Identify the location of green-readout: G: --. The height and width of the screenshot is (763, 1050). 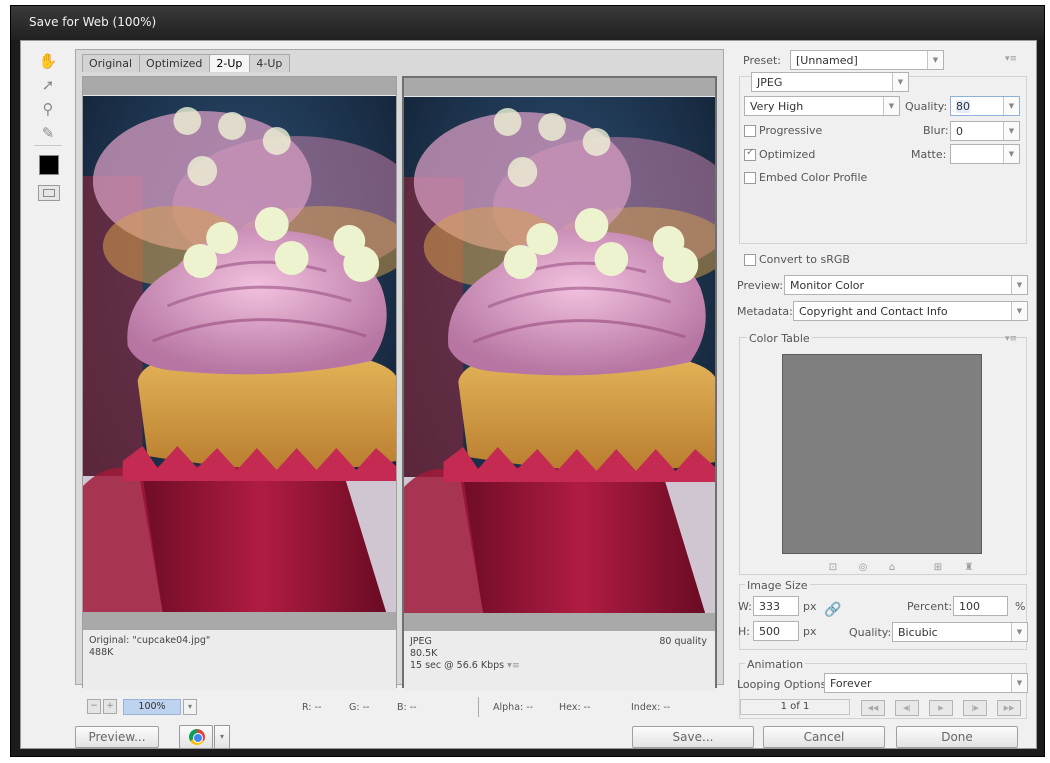
(359, 707).